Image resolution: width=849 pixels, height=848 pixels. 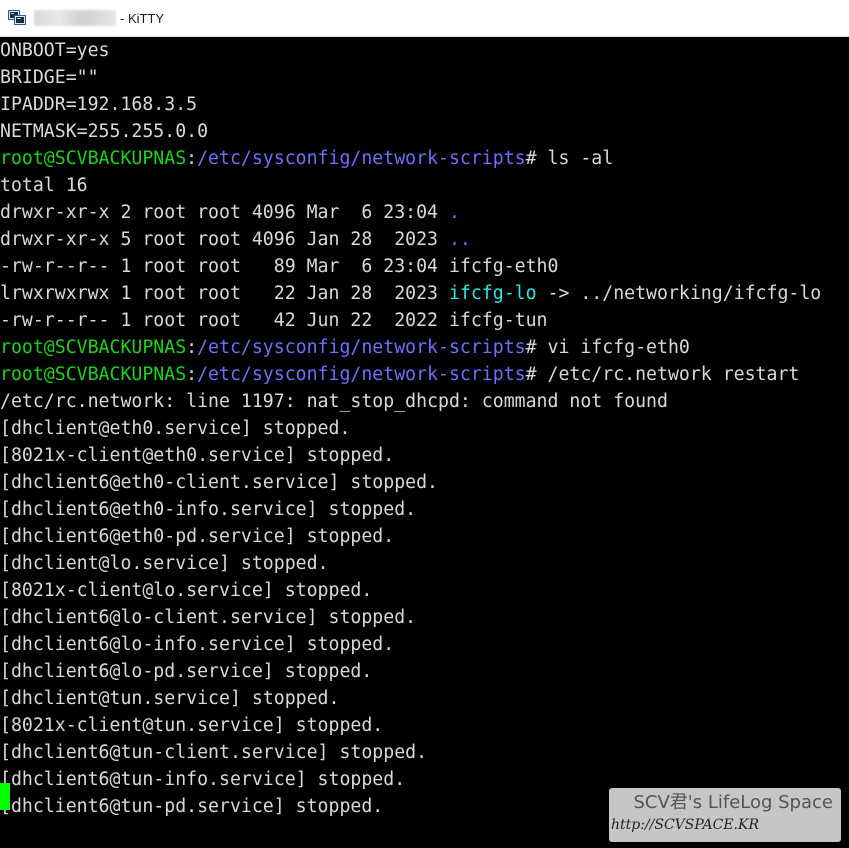 What do you see at coordinates (186, 590) in the screenshot?
I see `terminal-text-segment: [8021x-client@lo.service] stopped.` at bounding box center [186, 590].